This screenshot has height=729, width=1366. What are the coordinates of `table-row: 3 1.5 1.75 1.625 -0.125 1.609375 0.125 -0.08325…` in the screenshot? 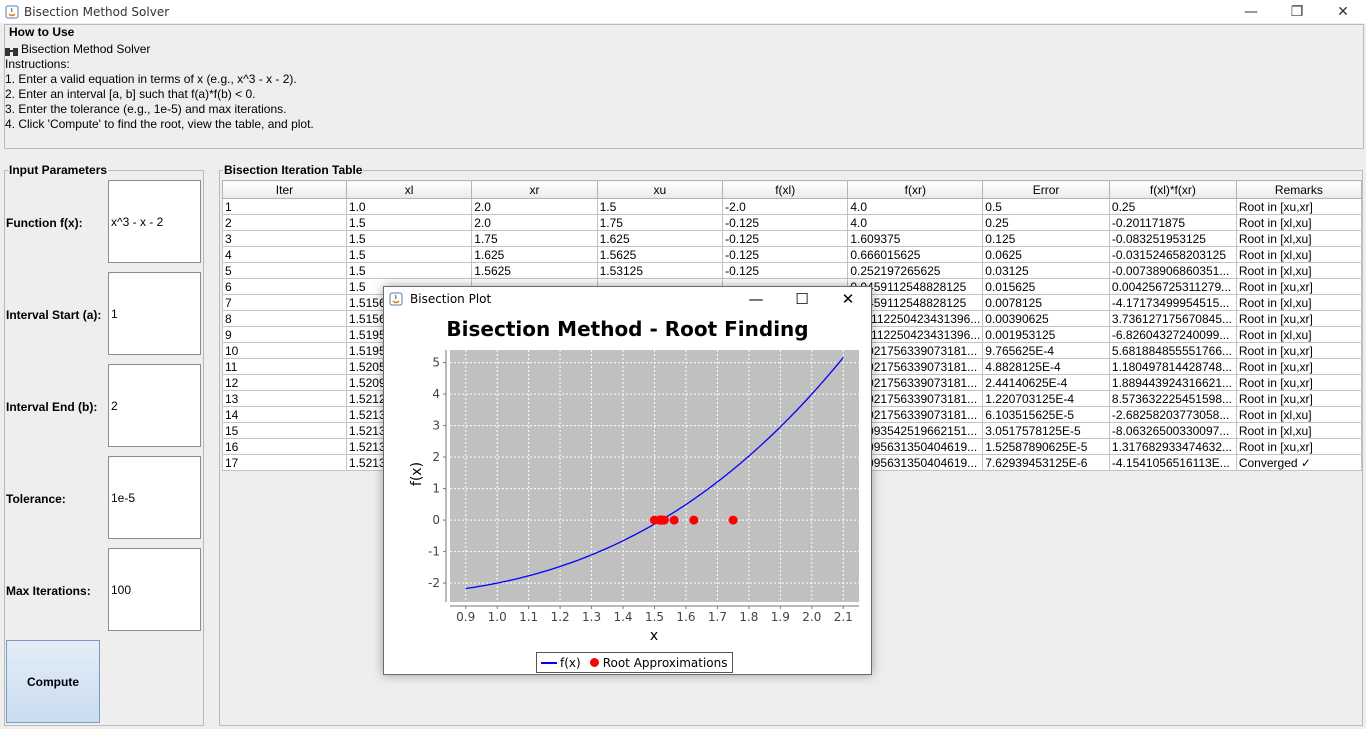 It's located at (792, 238).